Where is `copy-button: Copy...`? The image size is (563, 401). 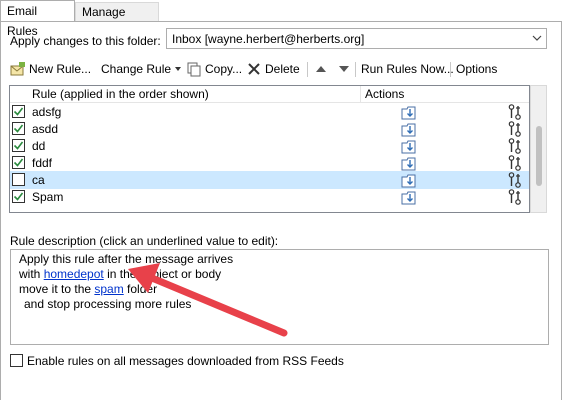 copy-button: Copy... is located at coordinates (214, 69).